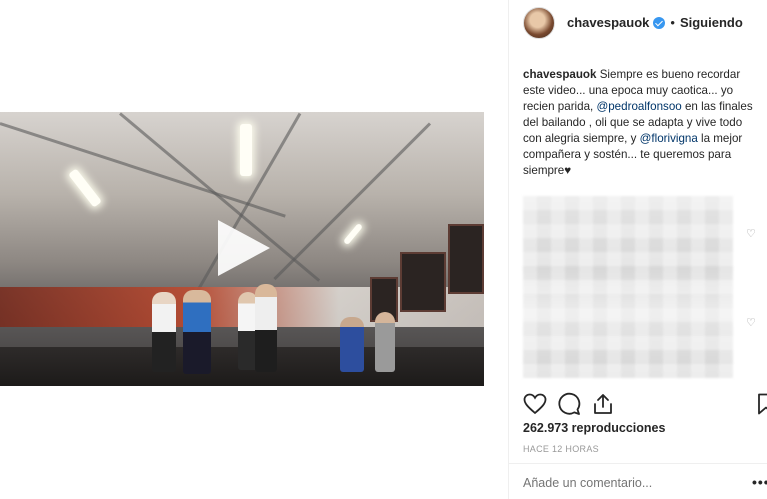 Image resolution: width=767 pixels, height=499 pixels. I want to click on following-button: Siguiendo, so click(711, 22).